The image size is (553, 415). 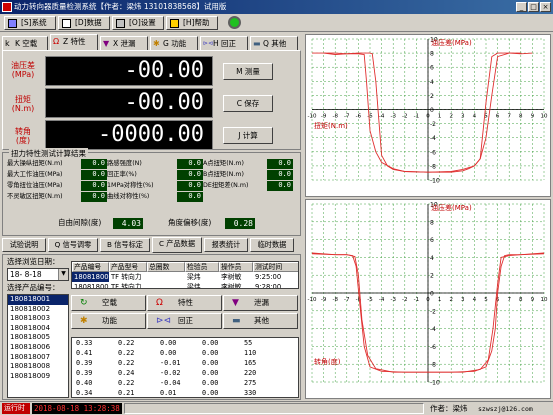 What do you see at coordinates (63, 274) in the screenshot?
I see `chevron-down-icon: ▼` at bounding box center [63, 274].